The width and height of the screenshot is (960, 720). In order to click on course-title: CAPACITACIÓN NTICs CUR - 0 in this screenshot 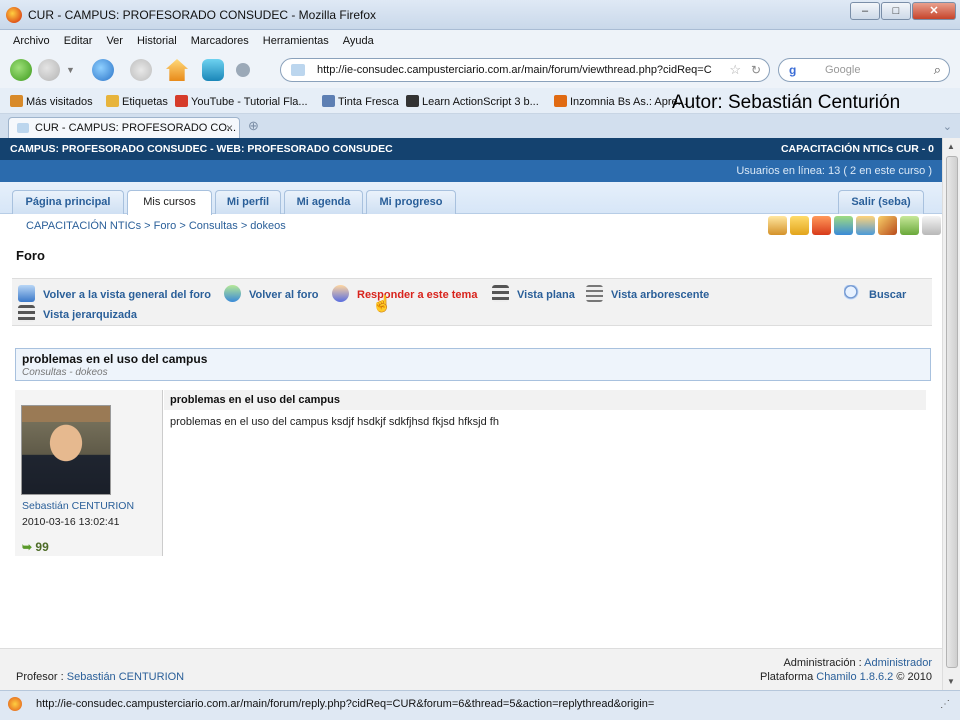, I will do `click(857, 149)`.